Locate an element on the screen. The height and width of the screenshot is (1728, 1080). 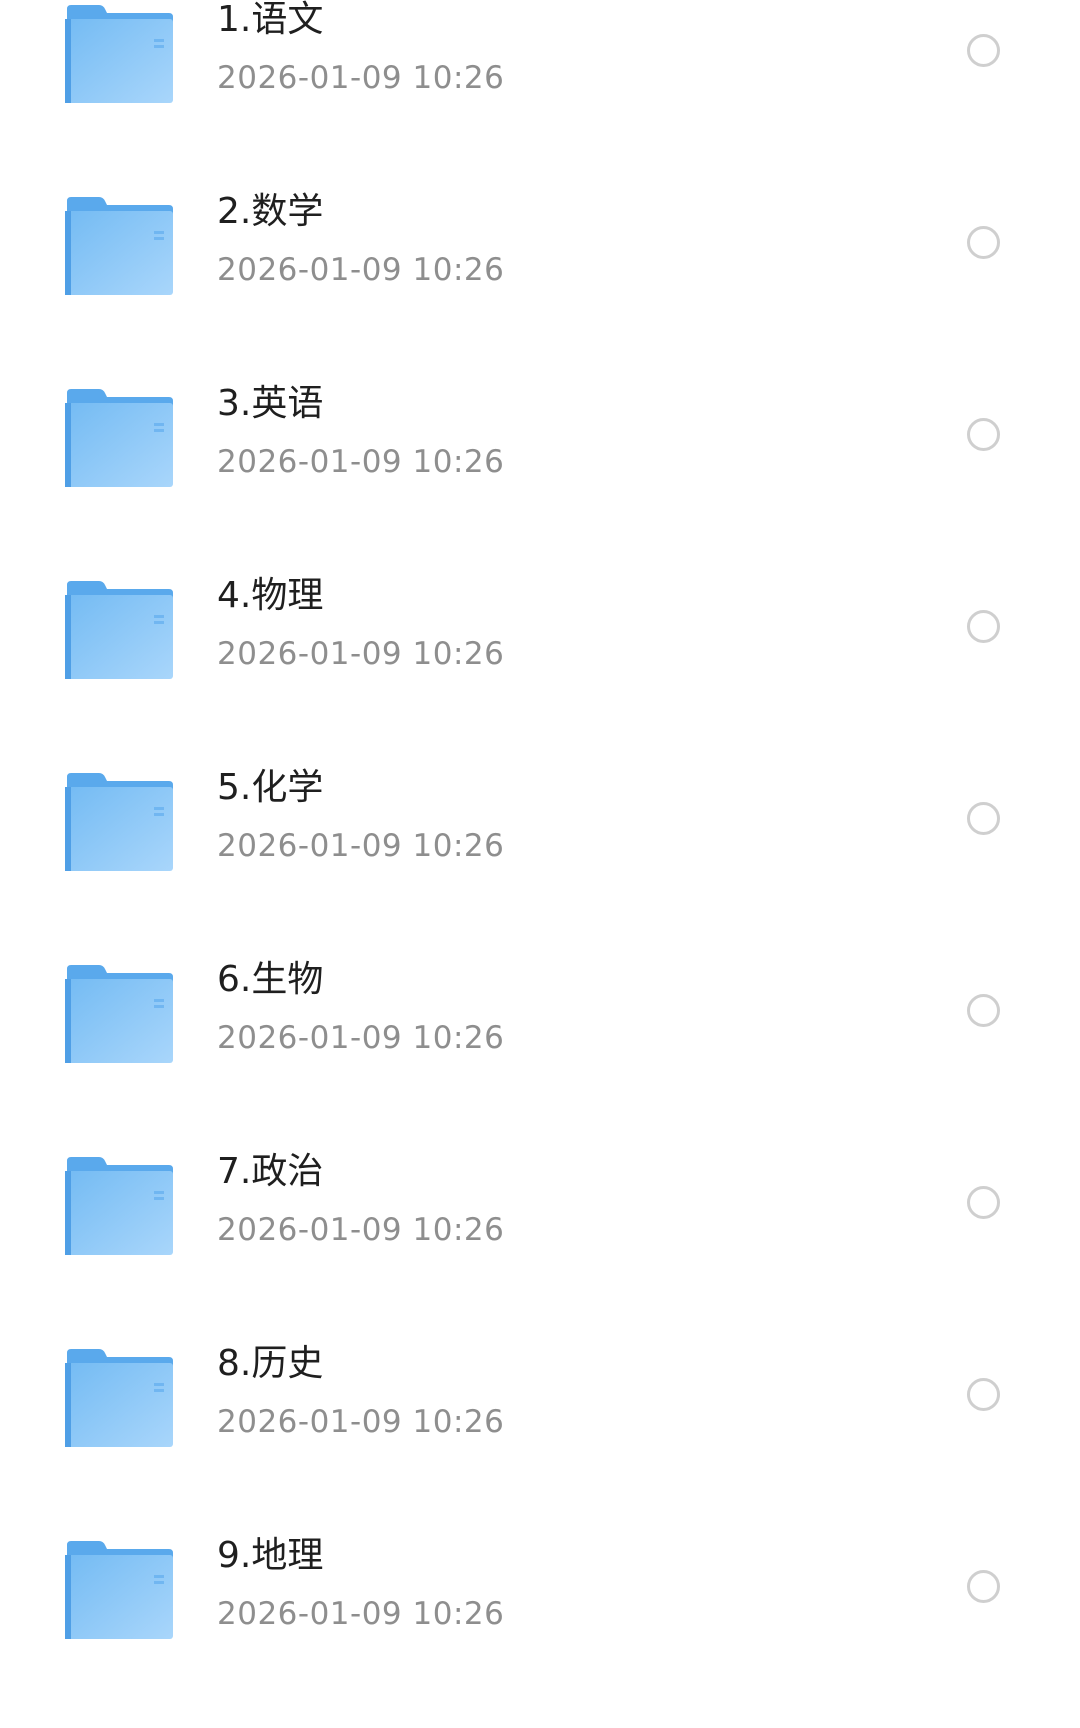
file-row: 3.英语 2026-01-09 10:26 is located at coordinates (540, 479).